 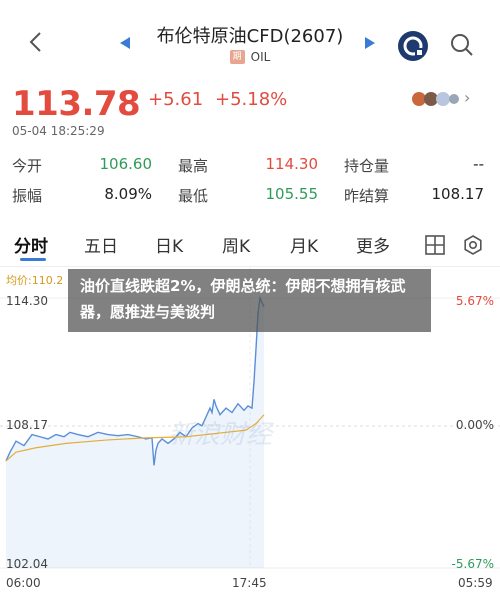 What do you see at coordinates (413, 46) in the screenshot?
I see `app-logo-icon` at bounding box center [413, 46].